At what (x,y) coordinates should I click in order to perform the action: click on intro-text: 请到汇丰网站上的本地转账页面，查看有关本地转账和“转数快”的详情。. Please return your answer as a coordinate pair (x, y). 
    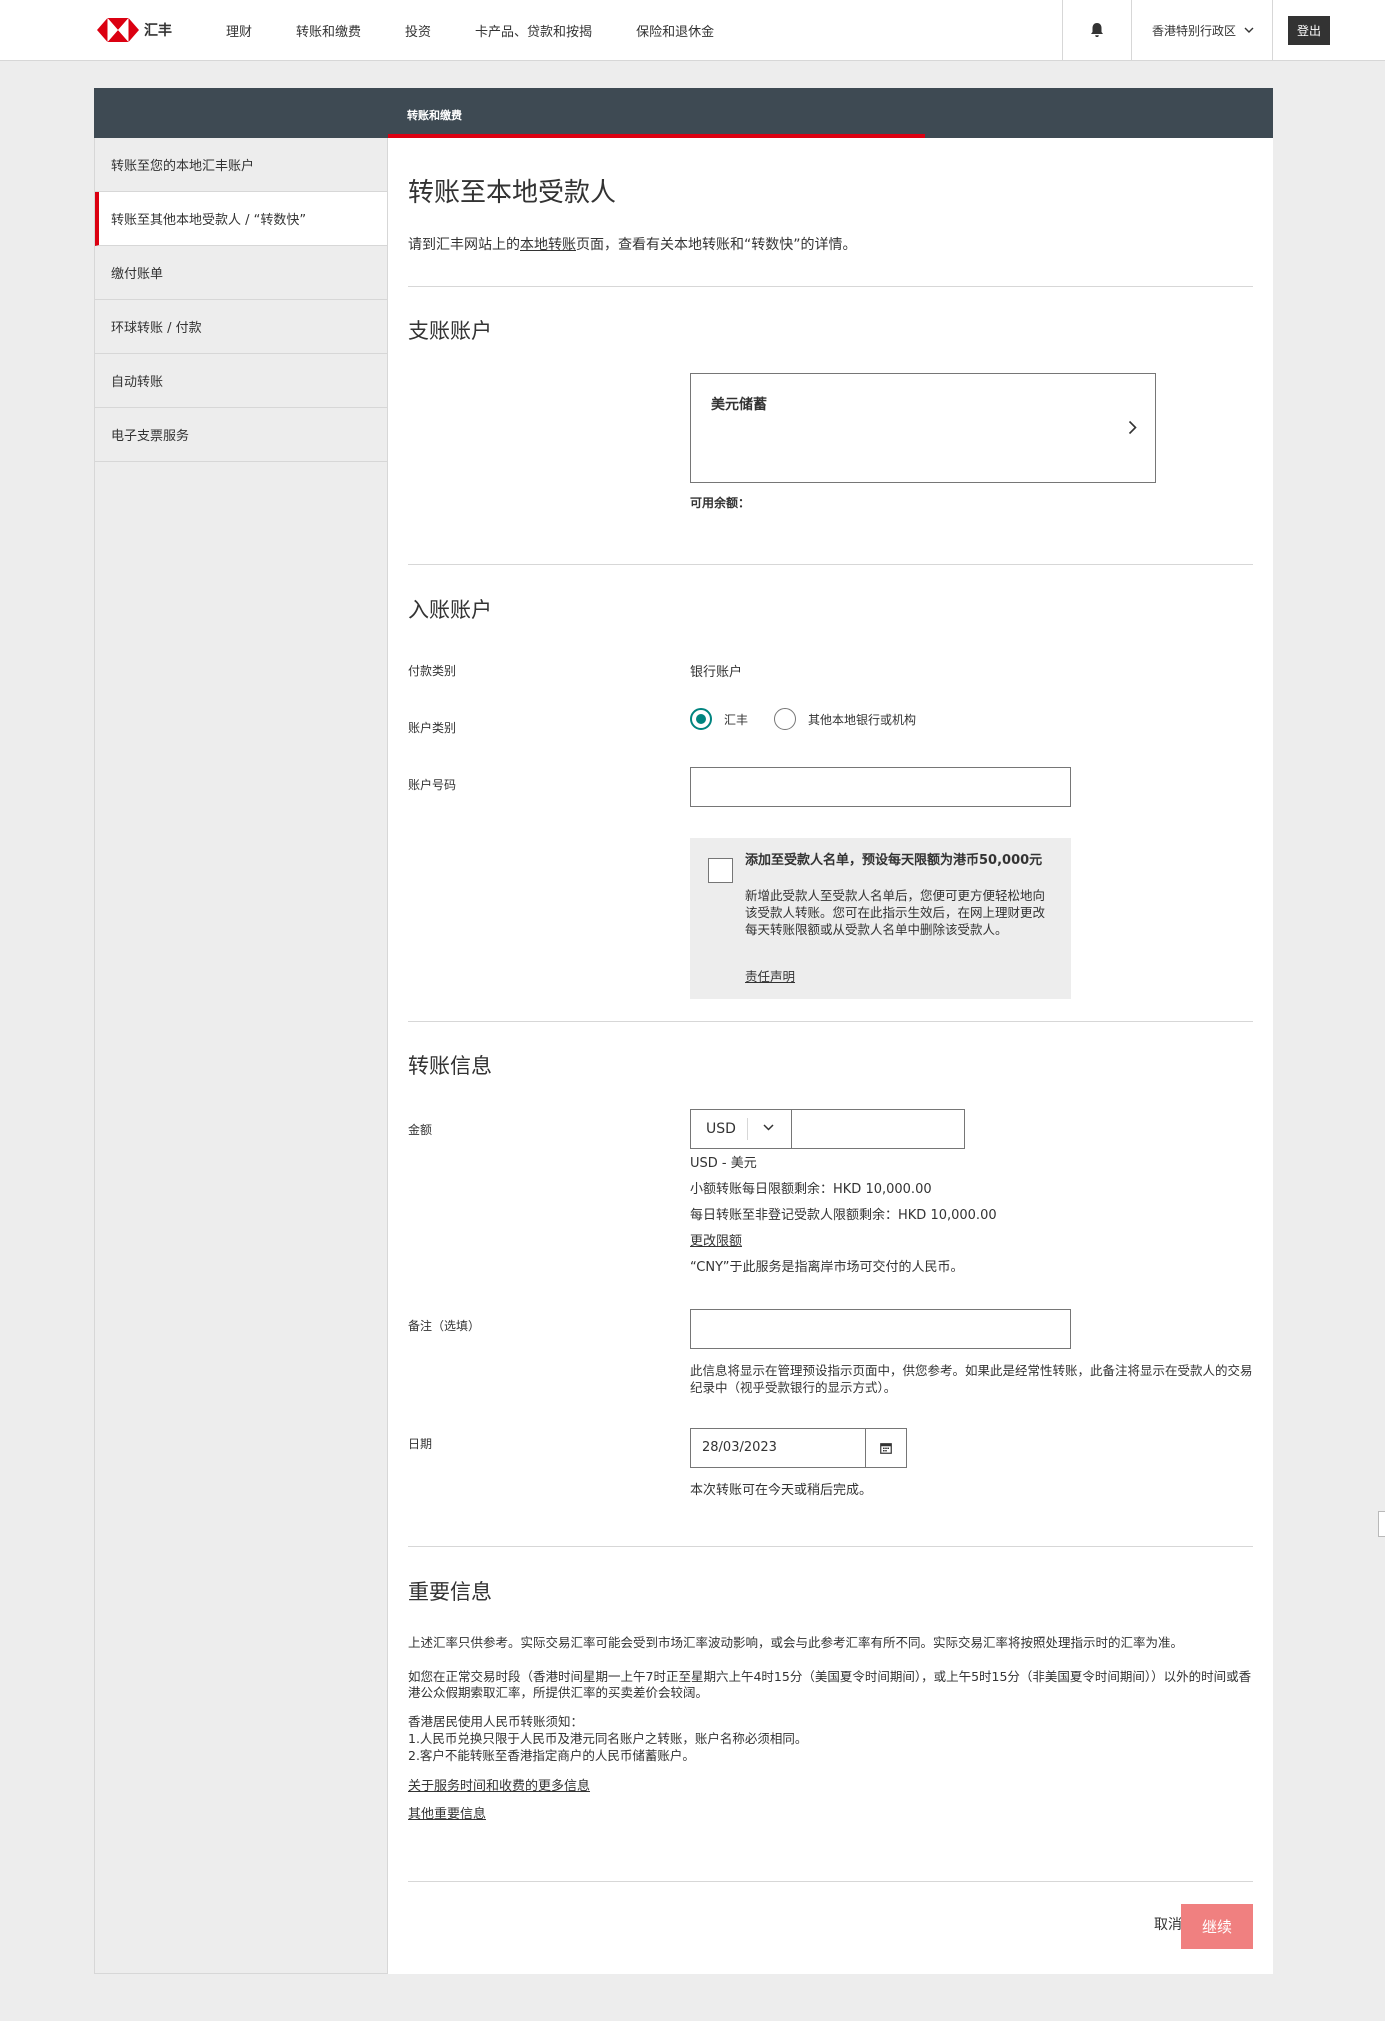
    Looking at the image, I should click on (632, 244).